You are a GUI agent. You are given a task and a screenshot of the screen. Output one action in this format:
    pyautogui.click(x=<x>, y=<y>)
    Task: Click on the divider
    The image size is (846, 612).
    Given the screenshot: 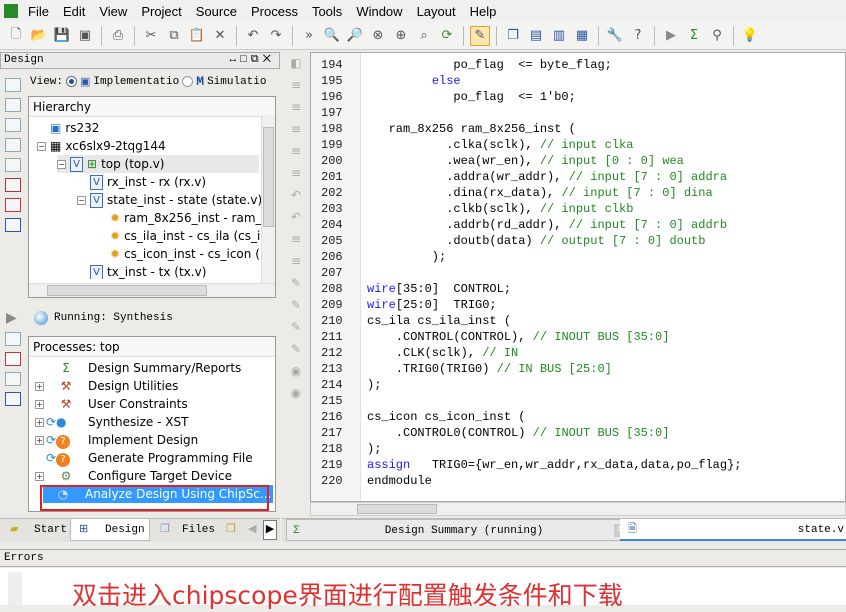 What is the action you would take?
    pyautogui.click(x=733, y=35)
    